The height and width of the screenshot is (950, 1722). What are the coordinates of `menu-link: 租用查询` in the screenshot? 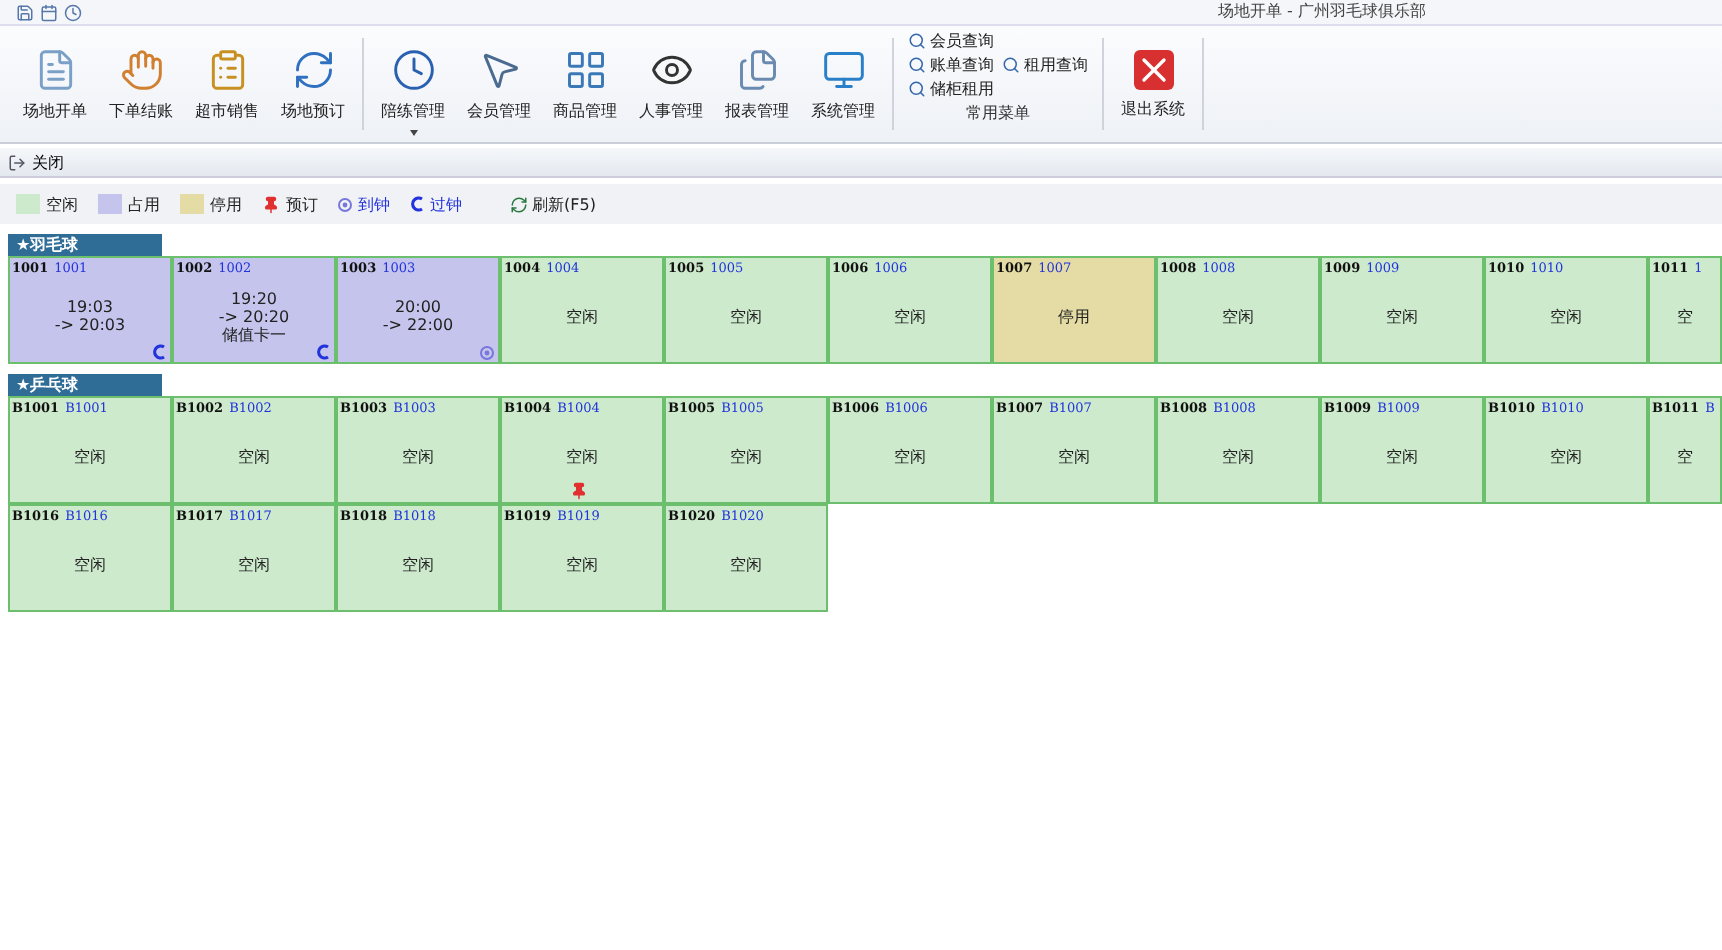 It's located at (1045, 65).